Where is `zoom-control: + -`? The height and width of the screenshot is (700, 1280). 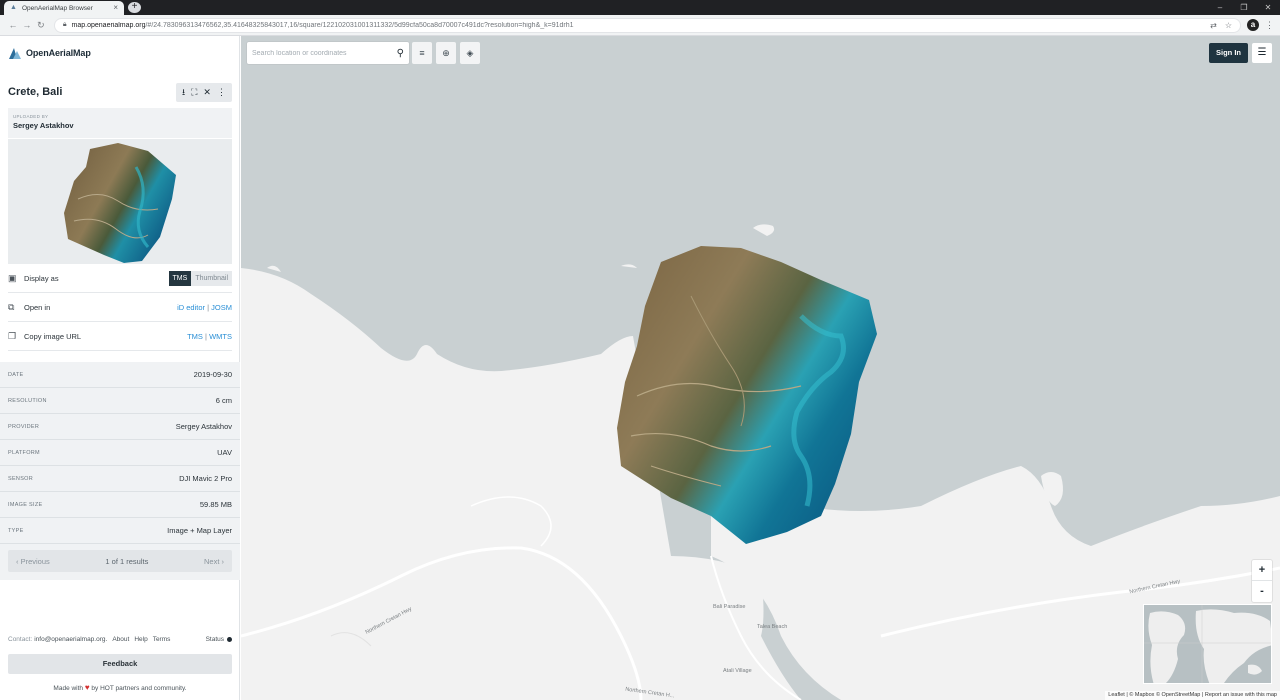 zoom-control: + - is located at coordinates (1262, 581).